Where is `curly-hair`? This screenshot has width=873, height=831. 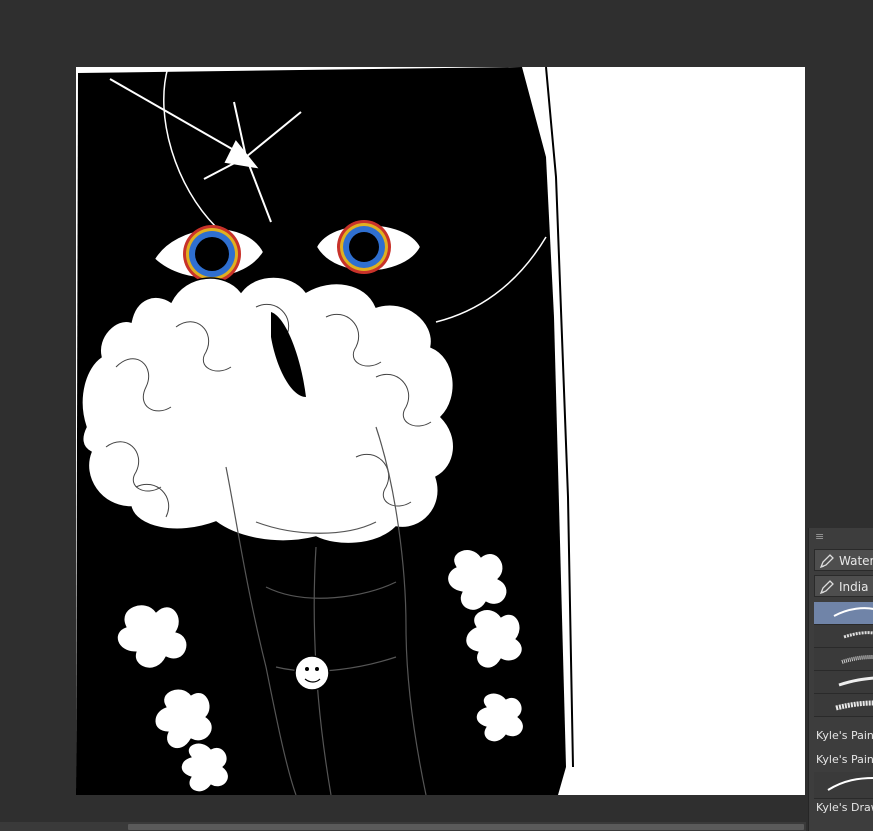 curly-hair is located at coordinates (268, 410).